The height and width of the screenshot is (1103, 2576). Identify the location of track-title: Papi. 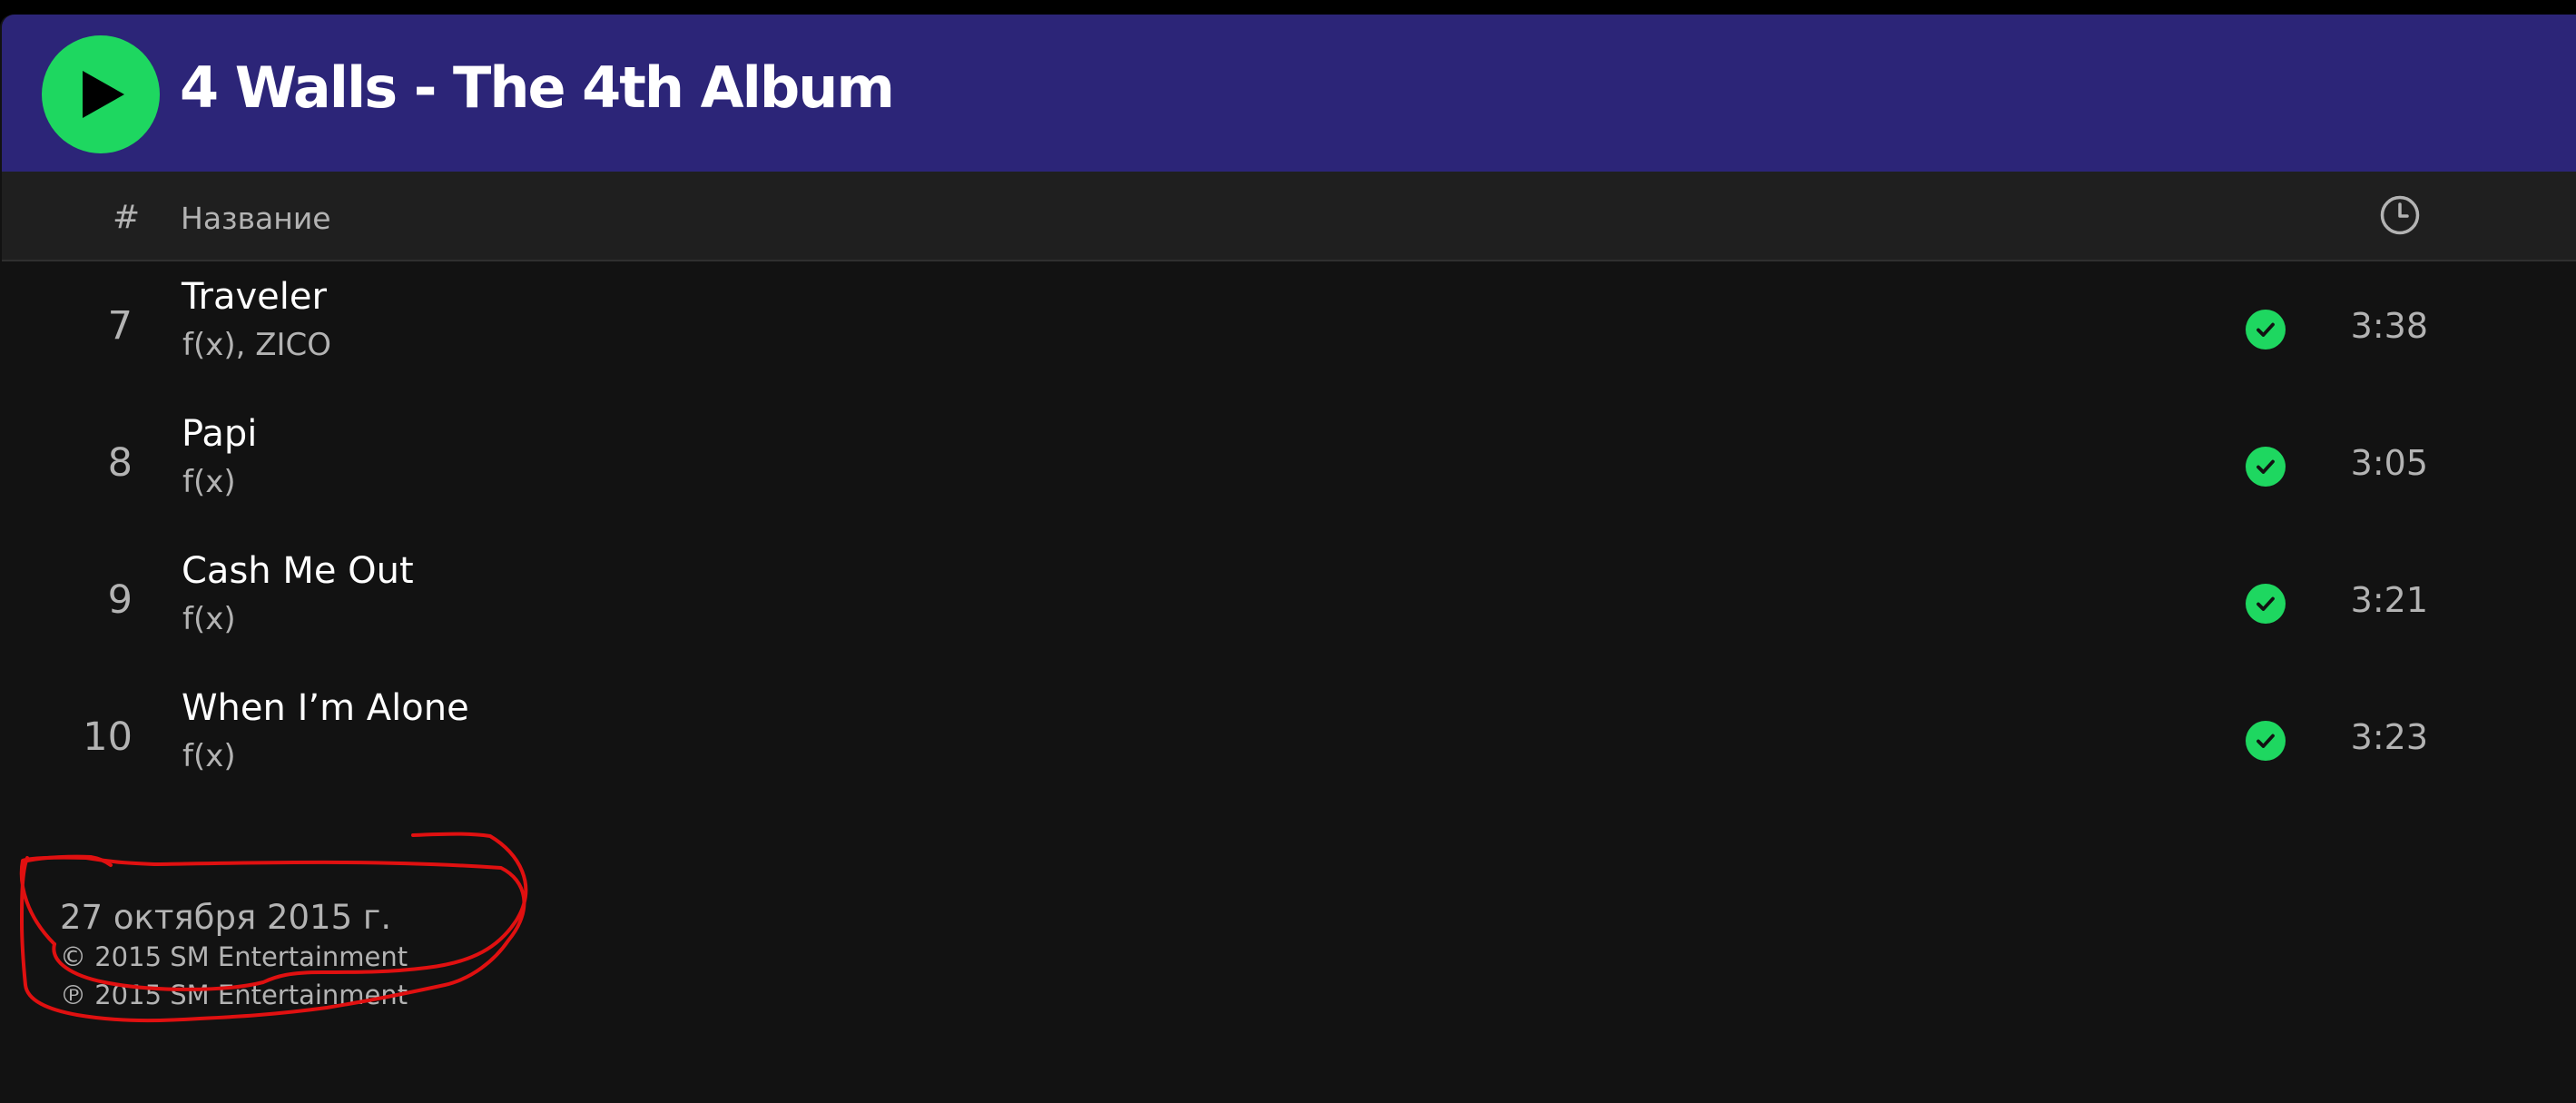
(219, 434).